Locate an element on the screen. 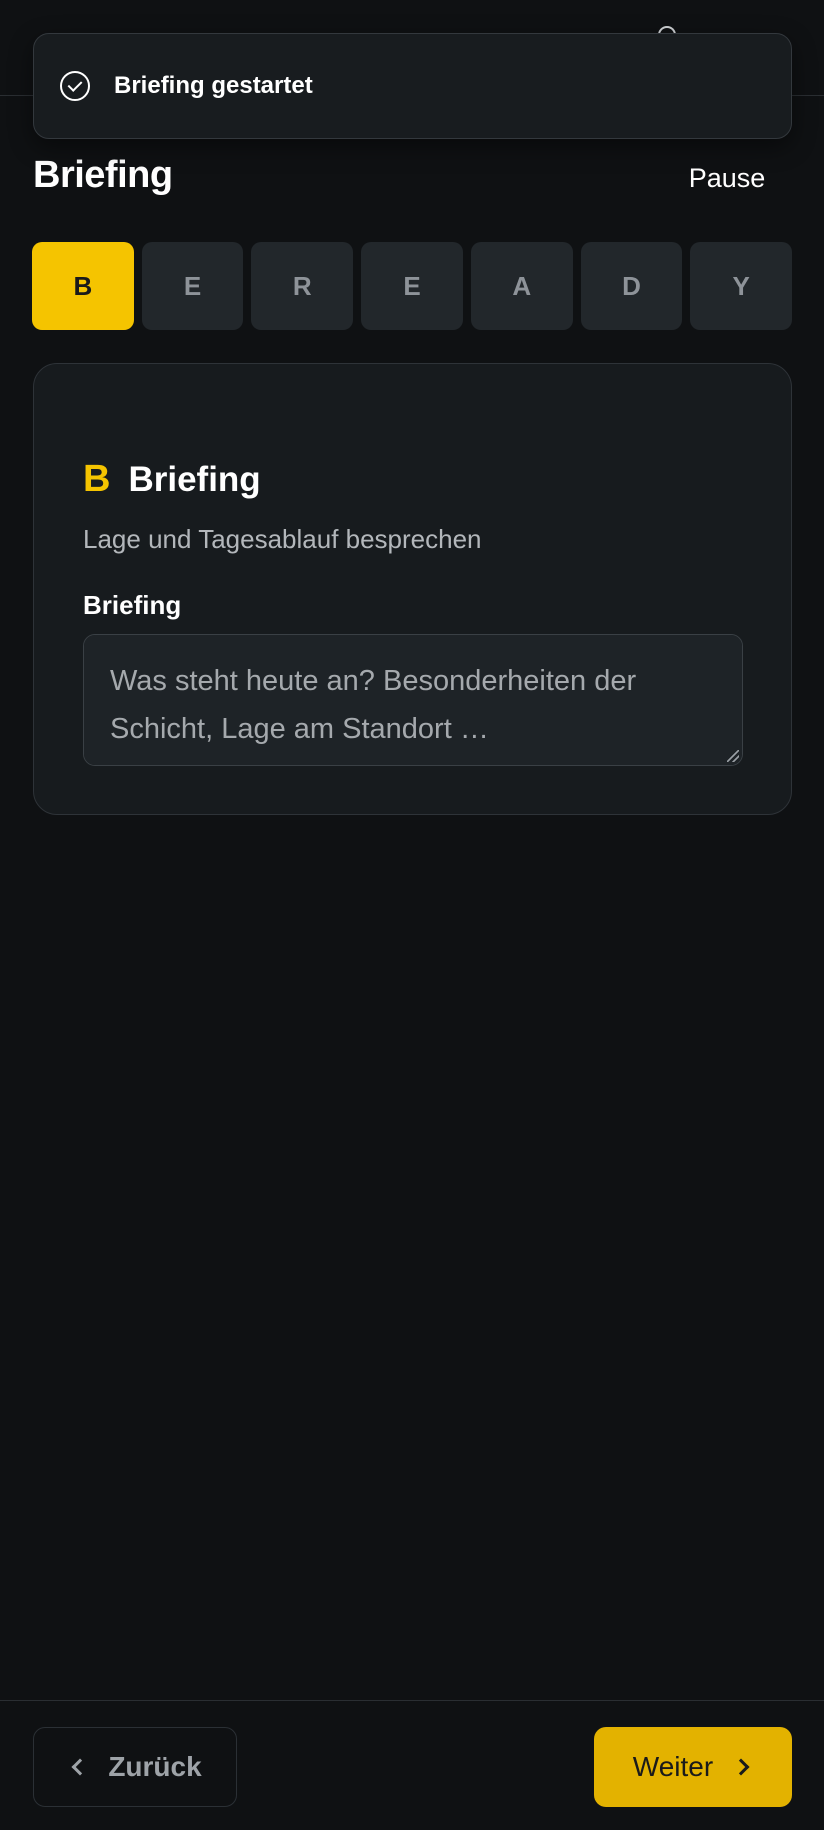  card-letter: B is located at coordinates (97, 479).